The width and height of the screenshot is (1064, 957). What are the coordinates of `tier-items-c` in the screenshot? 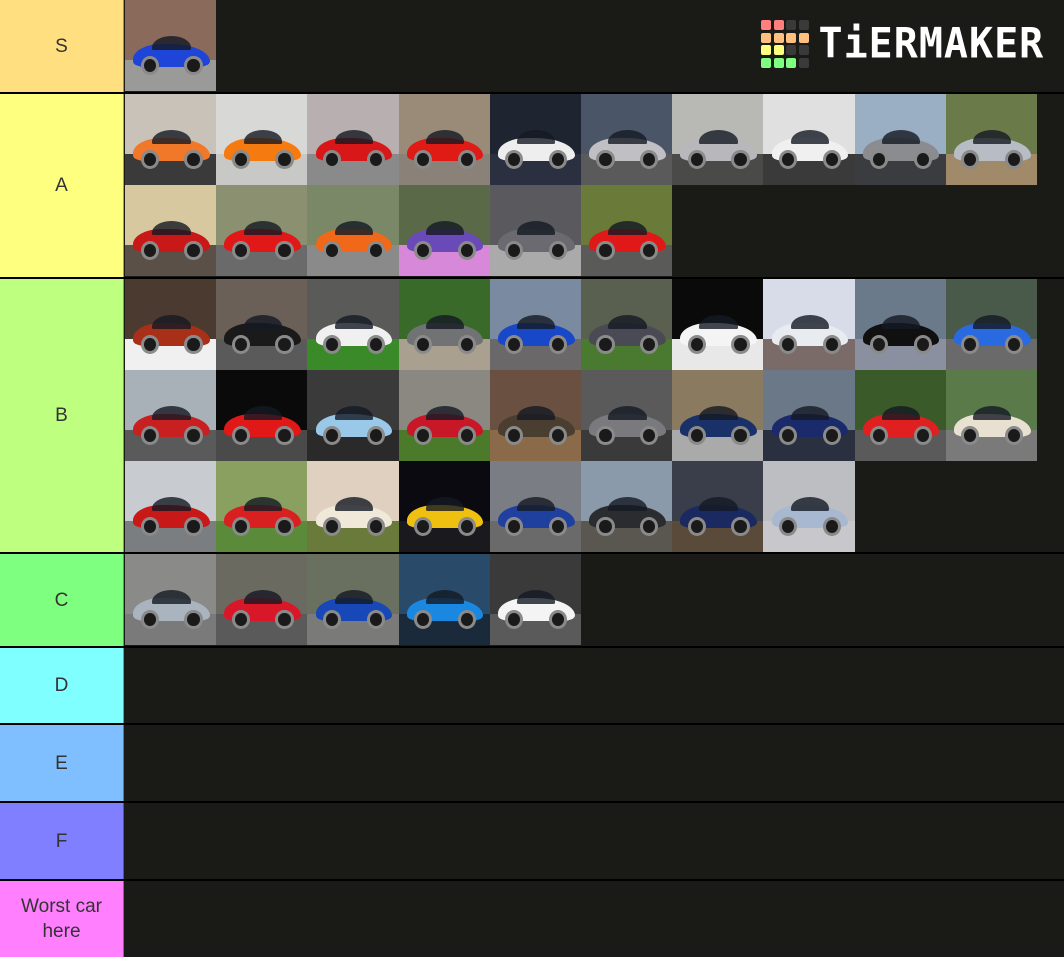 It's located at (594, 600).